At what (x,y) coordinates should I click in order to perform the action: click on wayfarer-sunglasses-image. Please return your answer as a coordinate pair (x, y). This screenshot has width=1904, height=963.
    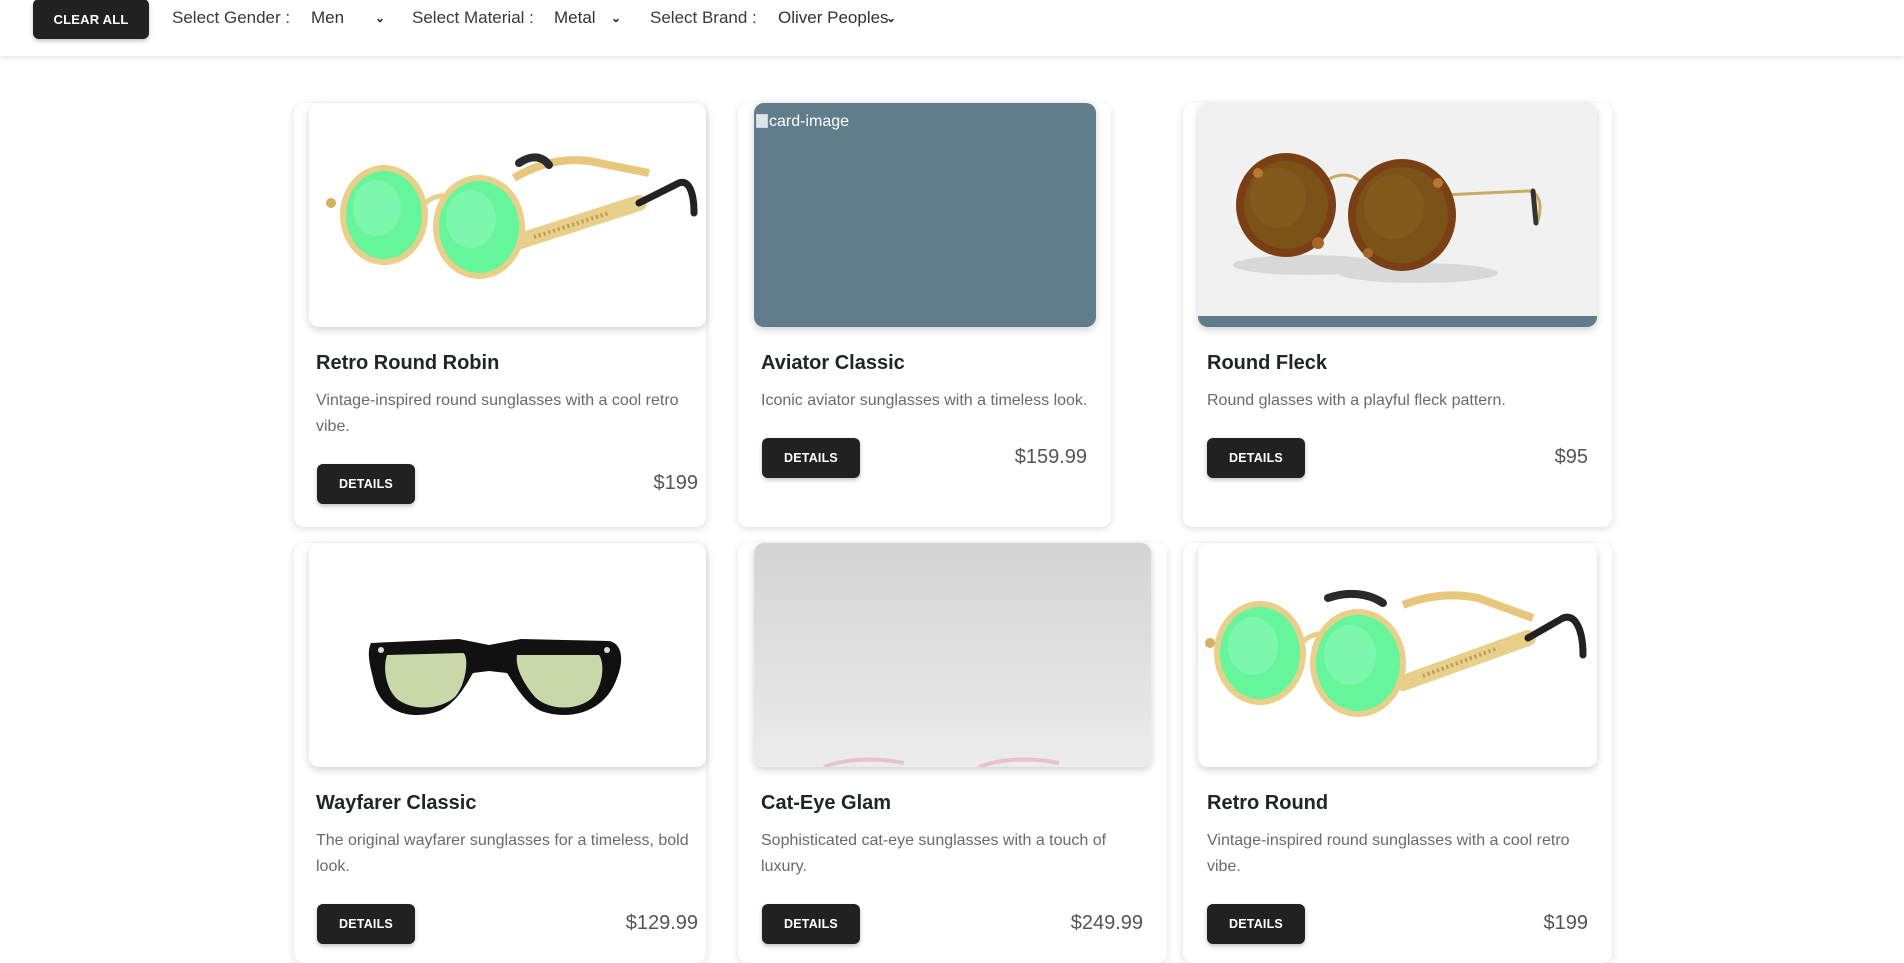
    Looking at the image, I should click on (507, 655).